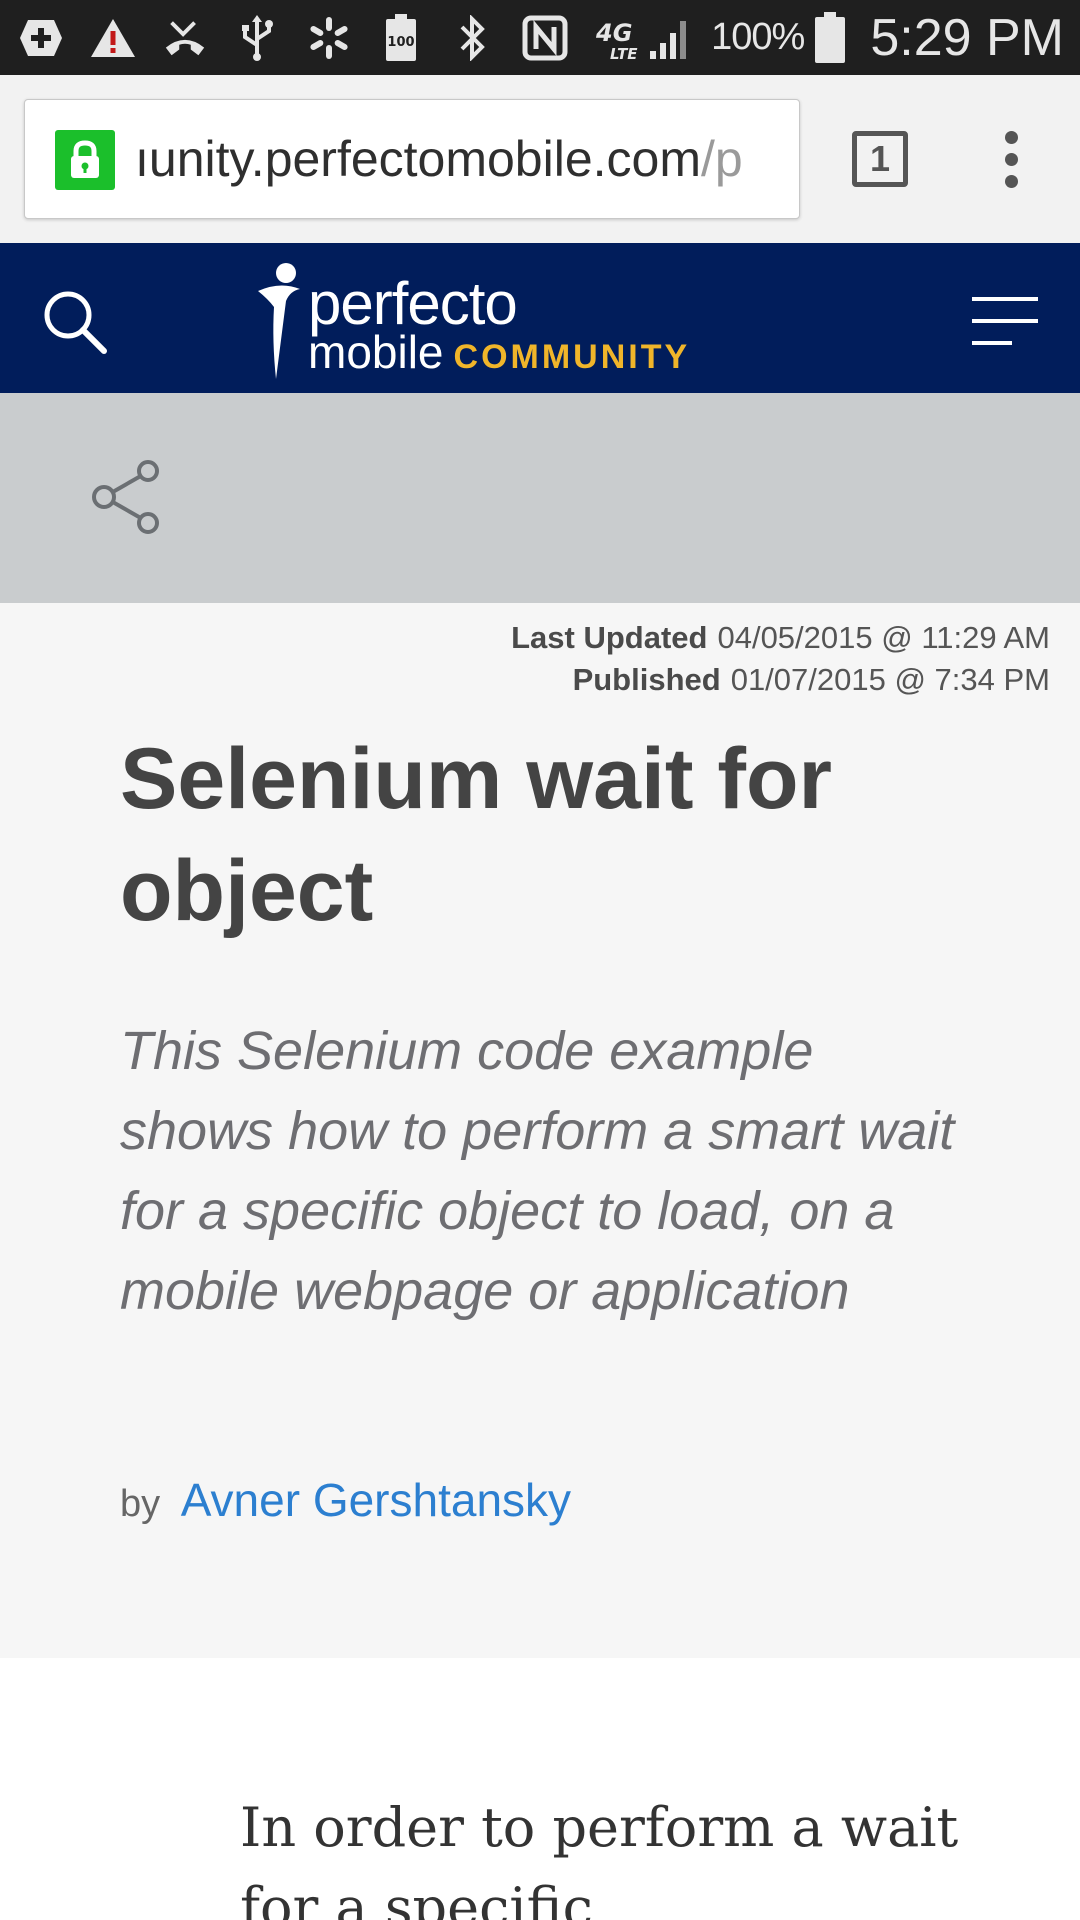 This screenshot has width=1080, height=1920. I want to click on last-updated-value: 04/05/2015 @ 11:29 AM, so click(883, 637).